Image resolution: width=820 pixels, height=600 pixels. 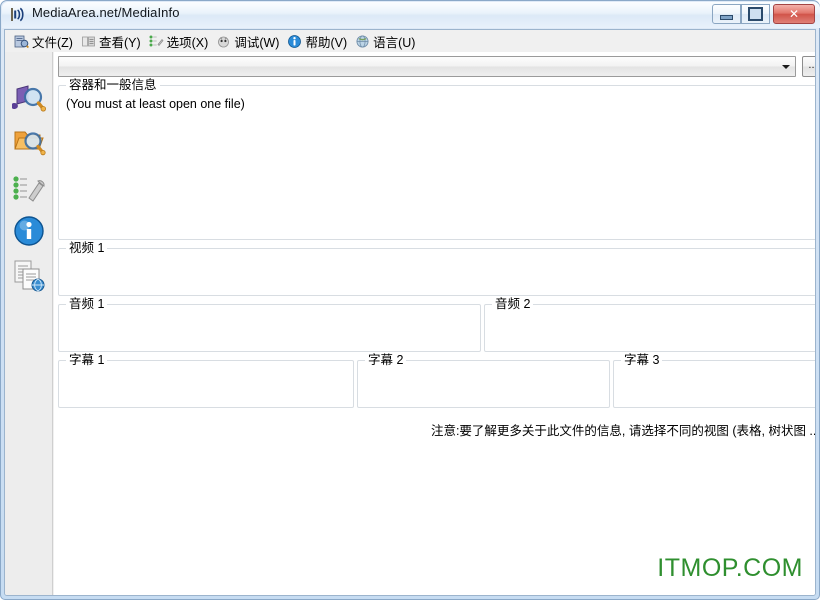 I want to click on menu-item-options: 选项(X), so click(x=180, y=41).